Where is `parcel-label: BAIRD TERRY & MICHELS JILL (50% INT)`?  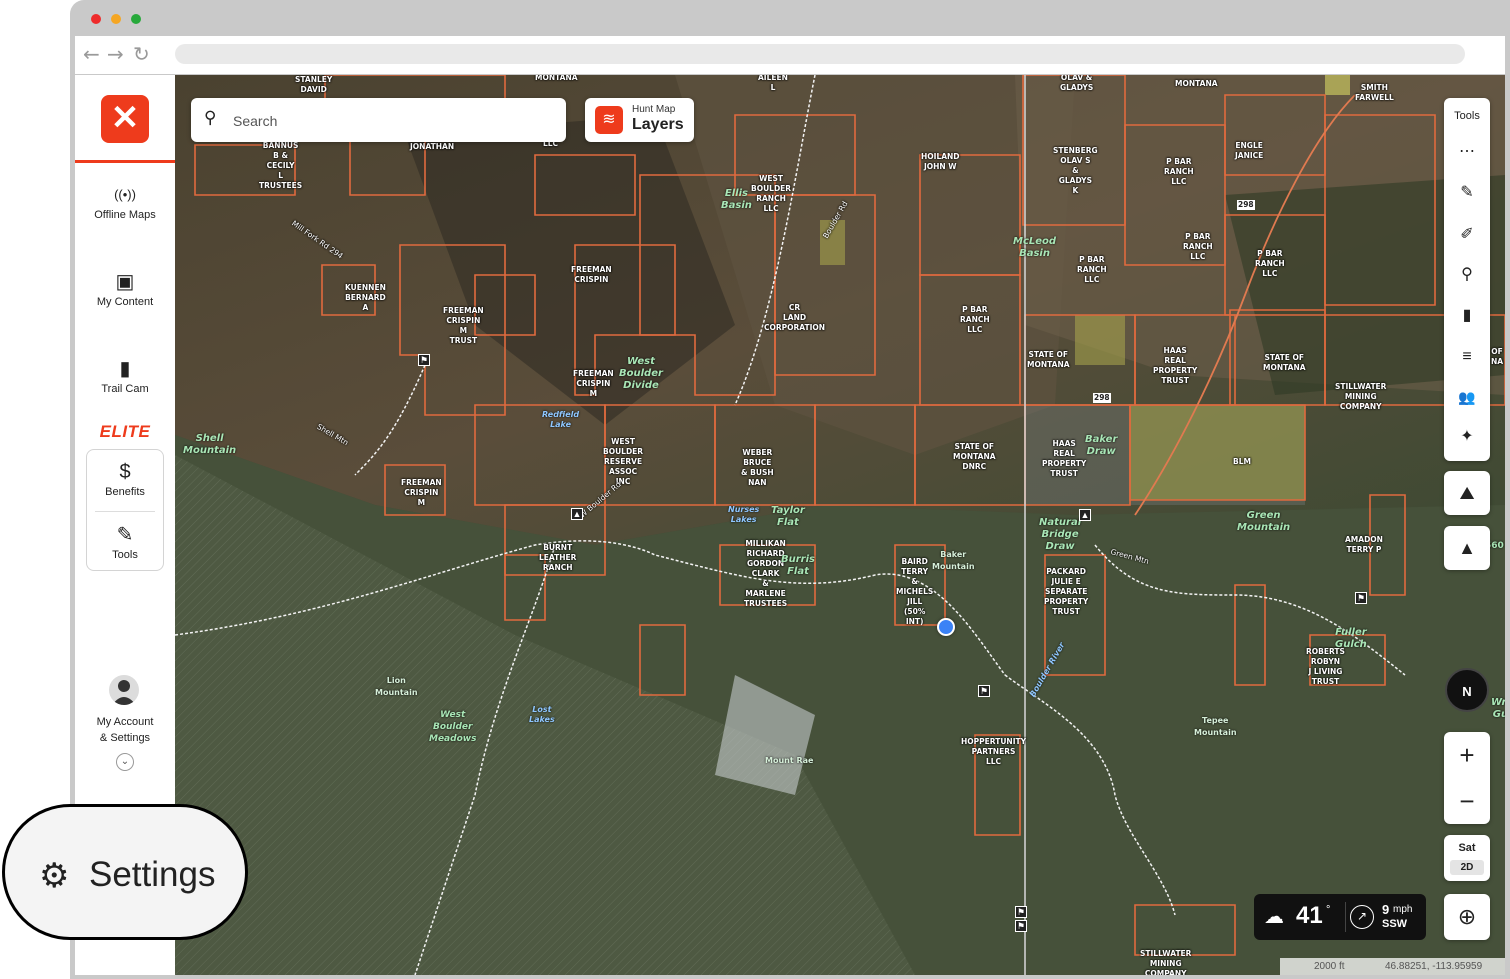 parcel-label: BAIRD TERRY & MICHELS JILL (50% INT) is located at coordinates (915, 591).